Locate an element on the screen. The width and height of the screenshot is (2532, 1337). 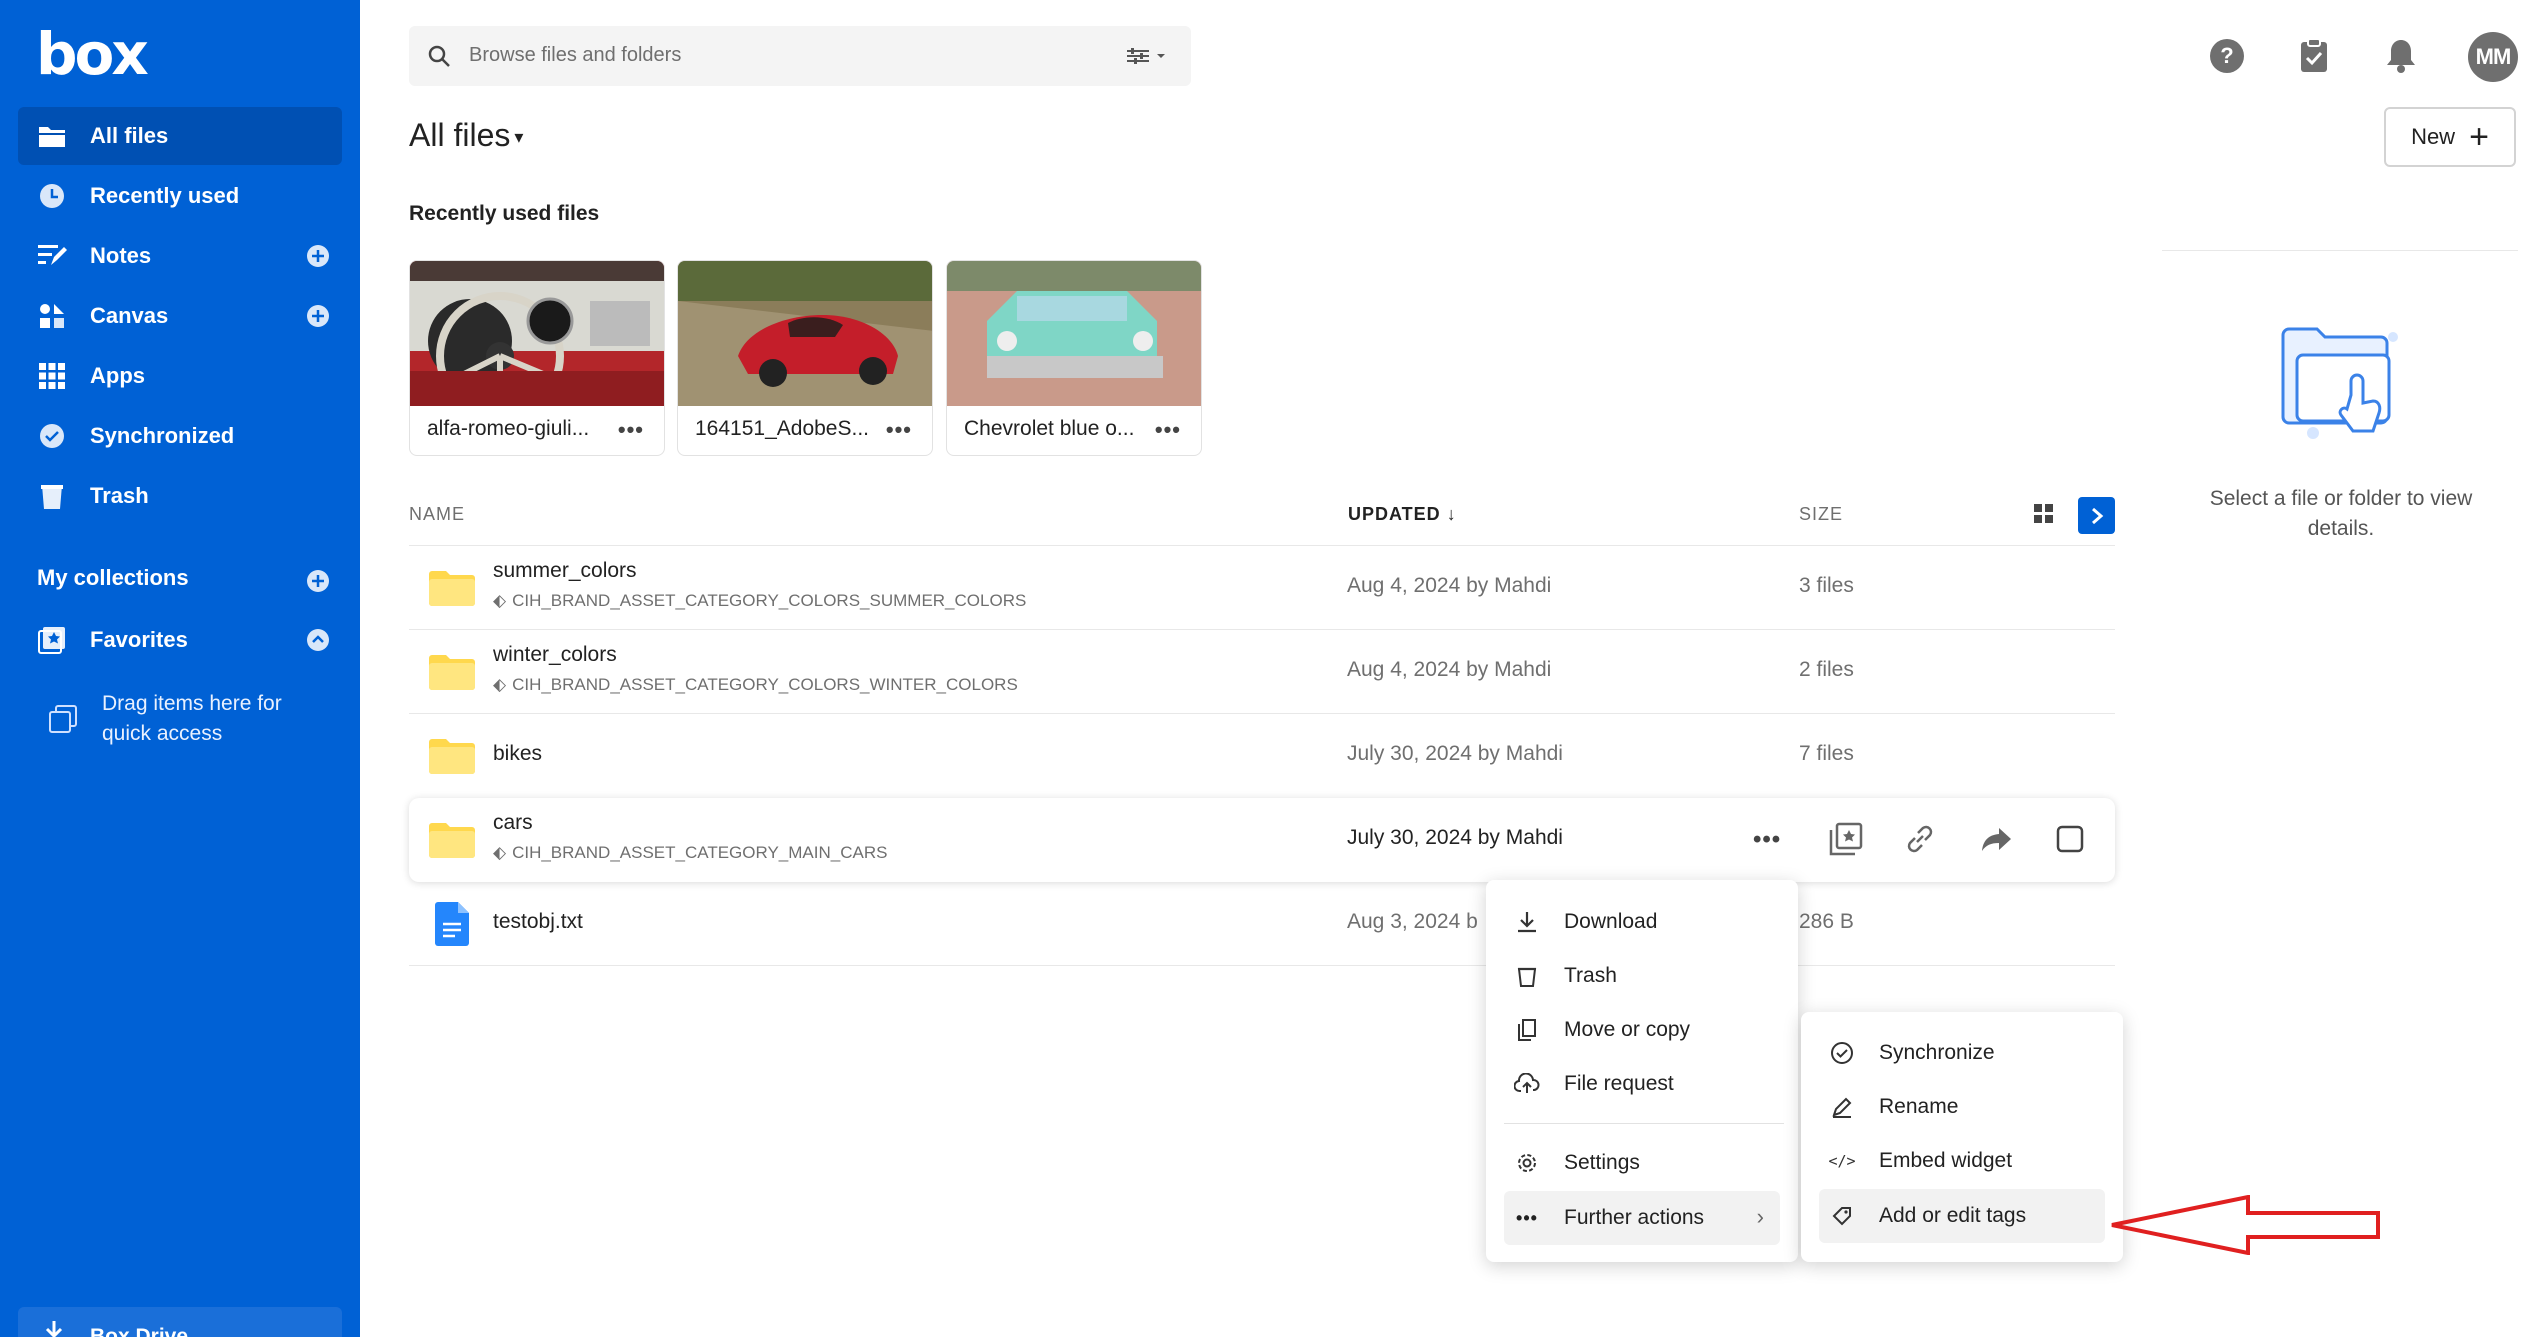
page-title: All files ▾ is located at coordinates (466, 135).